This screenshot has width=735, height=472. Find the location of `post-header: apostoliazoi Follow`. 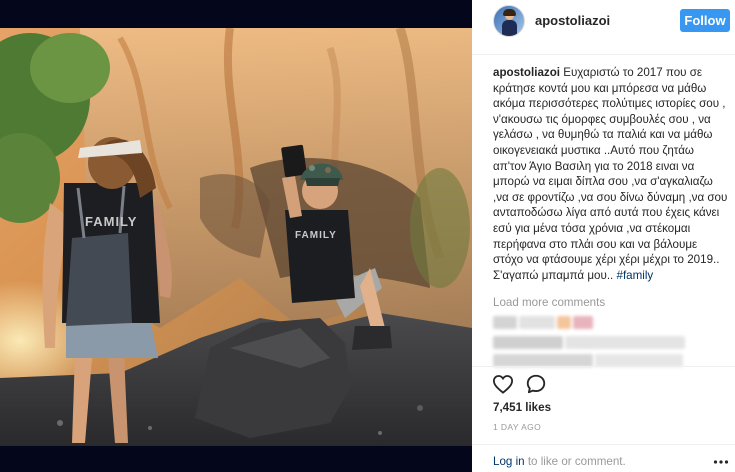

post-header: apostoliazoi Follow is located at coordinates (603, 27).